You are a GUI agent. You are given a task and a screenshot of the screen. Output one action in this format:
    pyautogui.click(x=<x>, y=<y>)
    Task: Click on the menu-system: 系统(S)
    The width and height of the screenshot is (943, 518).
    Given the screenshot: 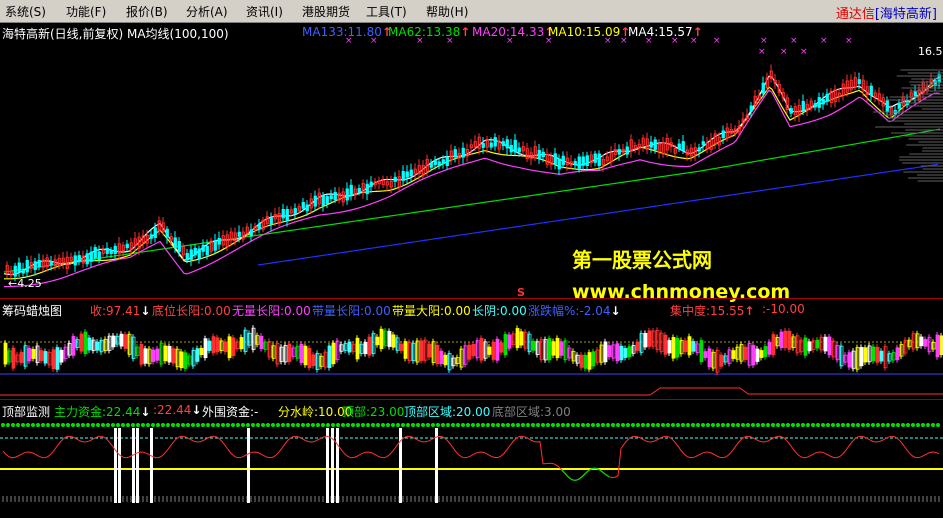 What is the action you would take?
    pyautogui.click(x=25, y=11)
    